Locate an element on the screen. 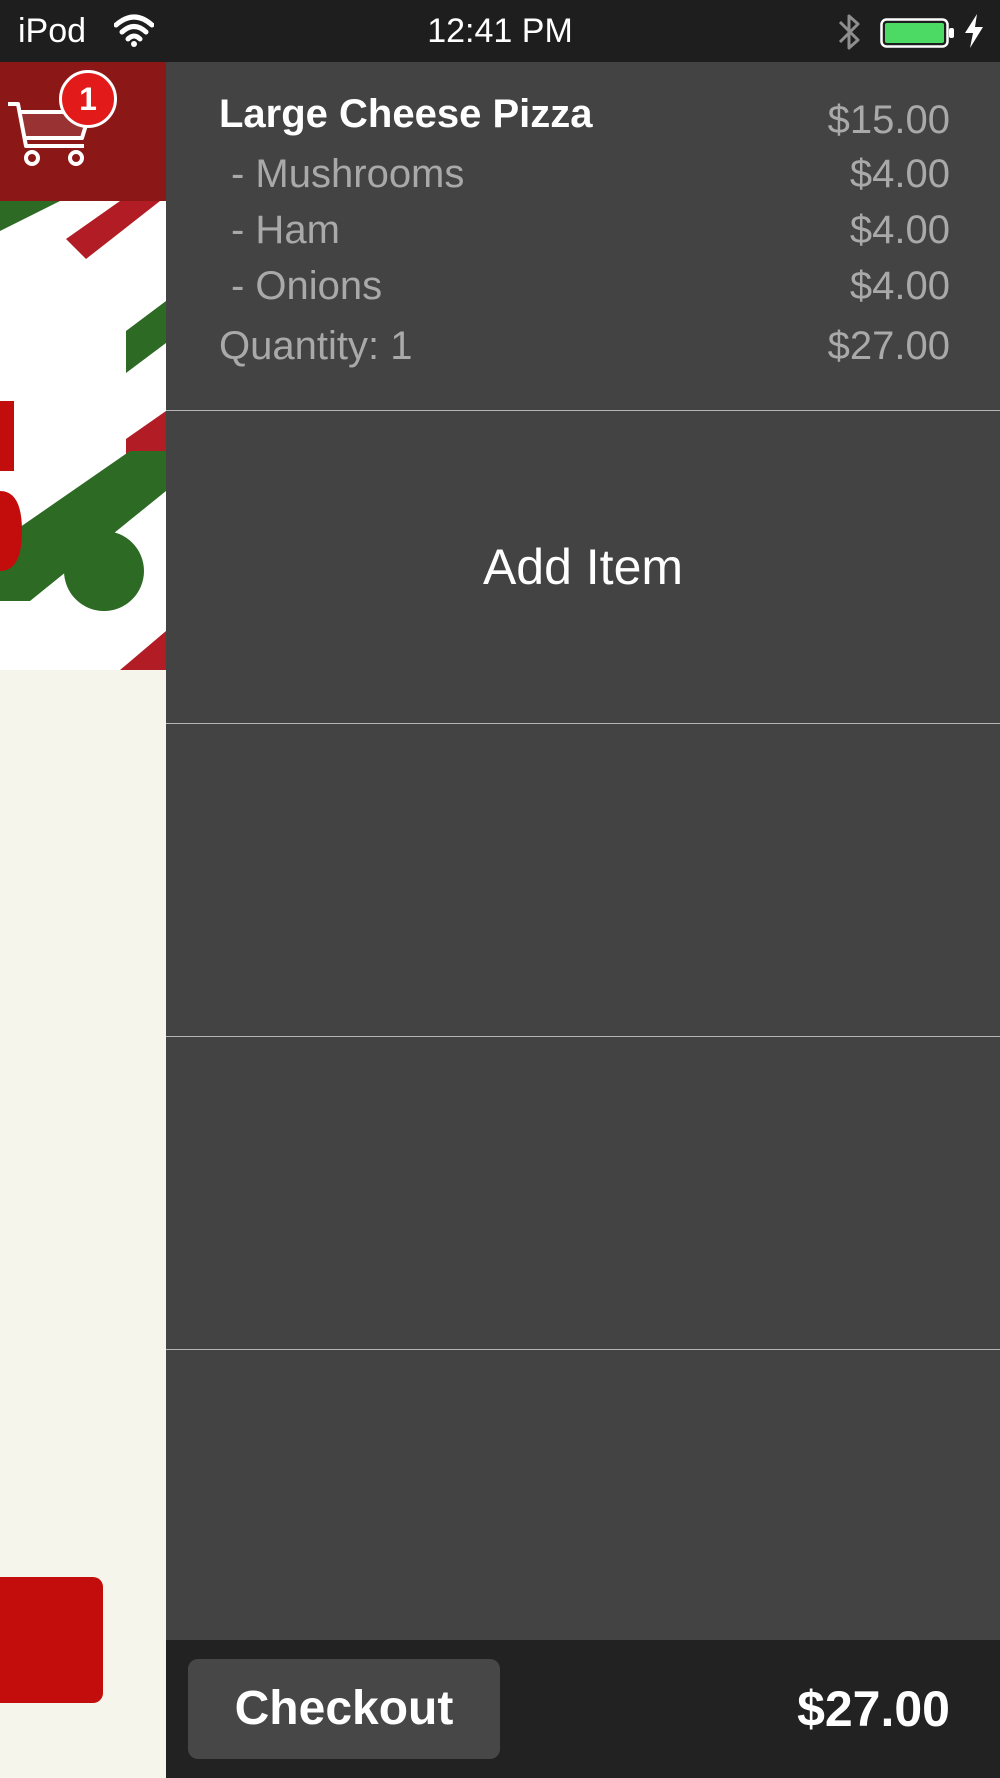 The image size is (1000, 1778). app-header: 1 is located at coordinates (83, 131).